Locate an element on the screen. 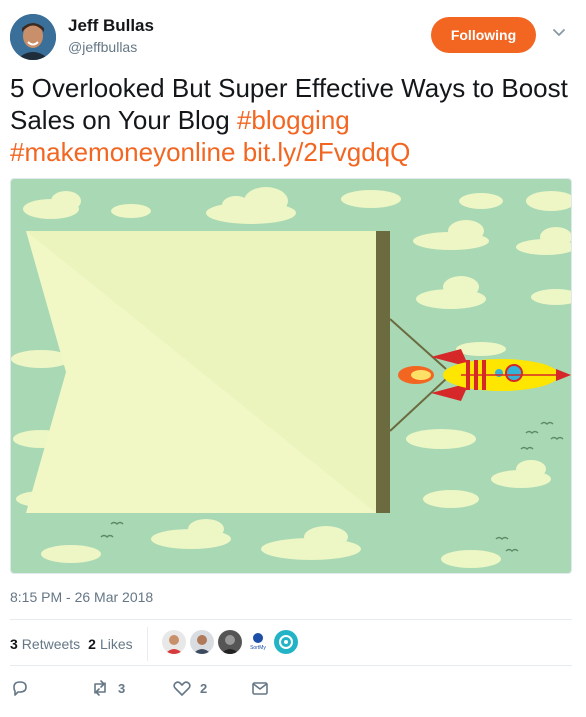 This screenshot has width=586, height=717. tweet-header: Jeff Bullas @jeffbullas Following is located at coordinates (293, 35).